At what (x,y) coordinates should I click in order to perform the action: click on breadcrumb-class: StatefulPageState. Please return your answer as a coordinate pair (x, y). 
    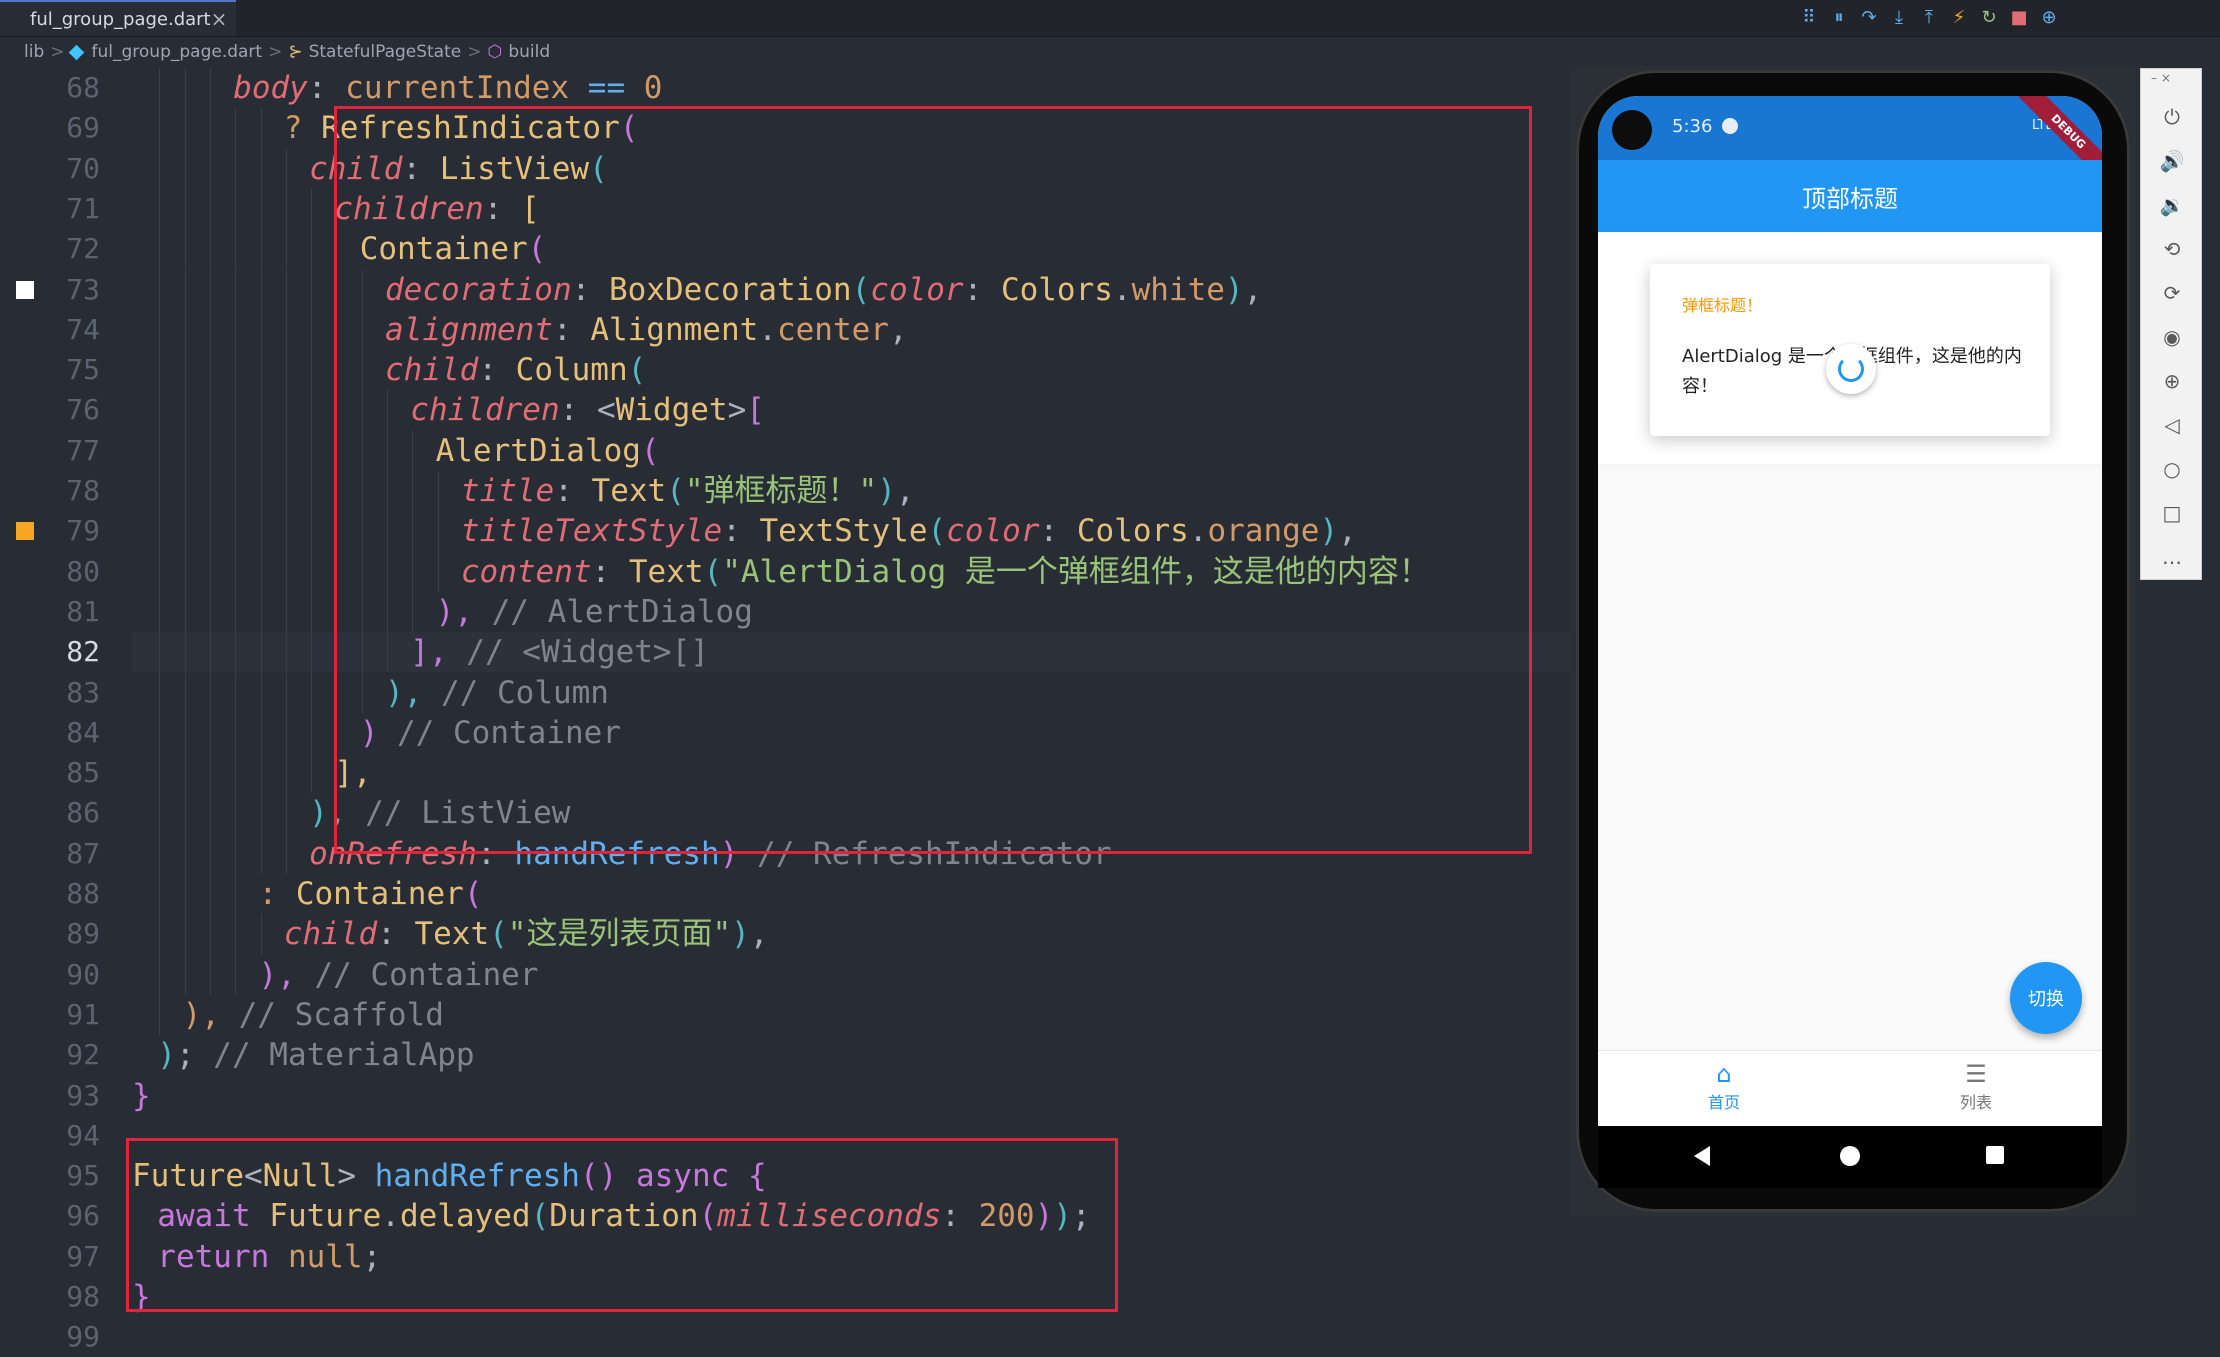
    Looking at the image, I should click on (385, 52).